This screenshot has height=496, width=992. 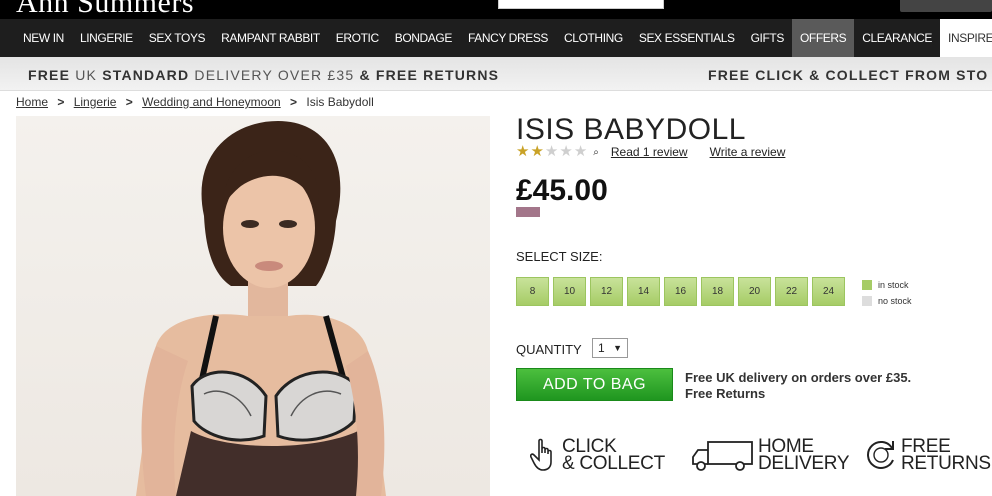 I want to click on size-option-20: 20, so click(x=754, y=291).